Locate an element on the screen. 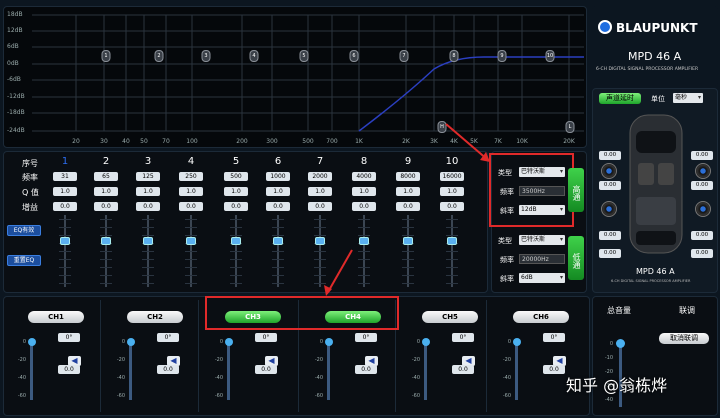 The image size is (720, 418). band-point: 4 is located at coordinates (254, 56).